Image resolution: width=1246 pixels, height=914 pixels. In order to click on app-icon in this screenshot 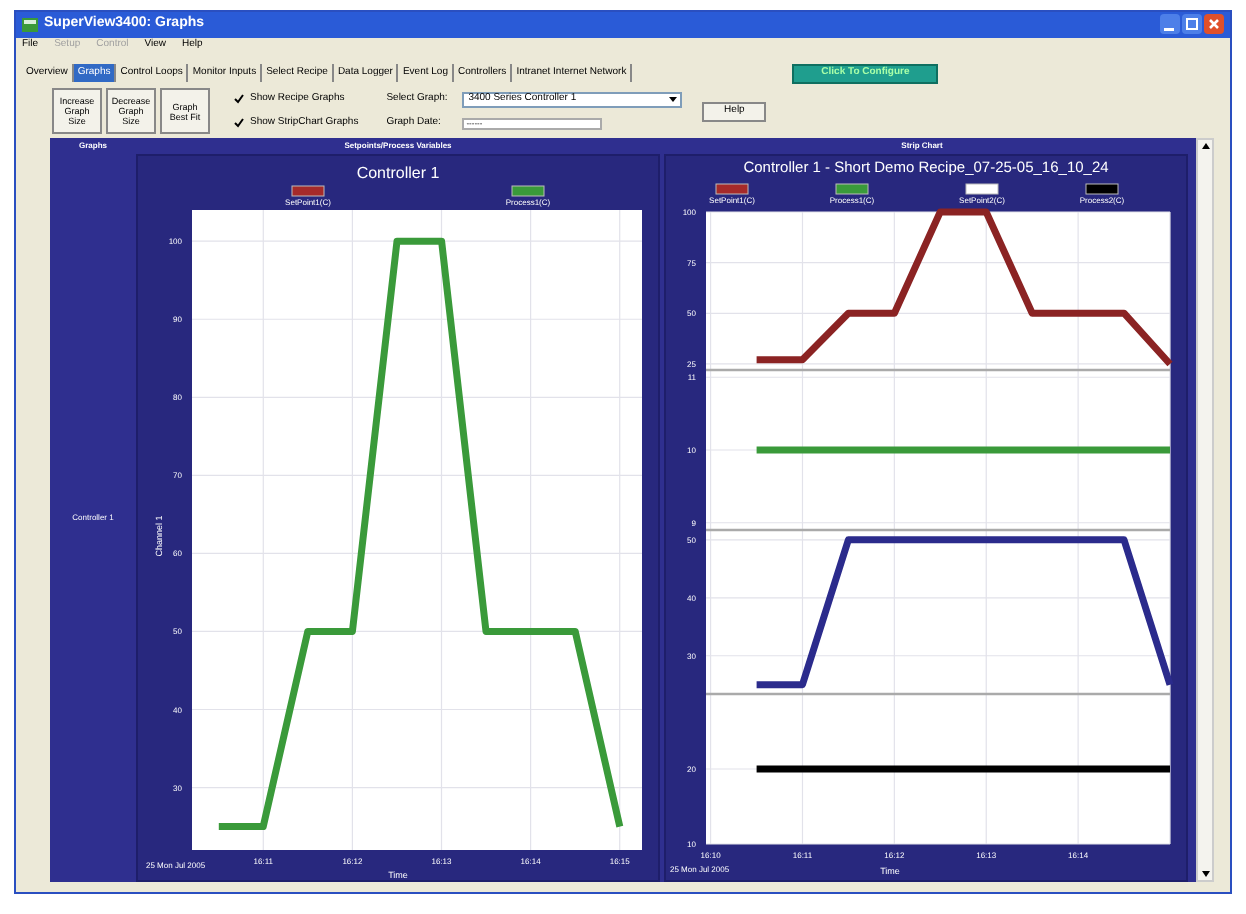, I will do `click(30, 24)`.